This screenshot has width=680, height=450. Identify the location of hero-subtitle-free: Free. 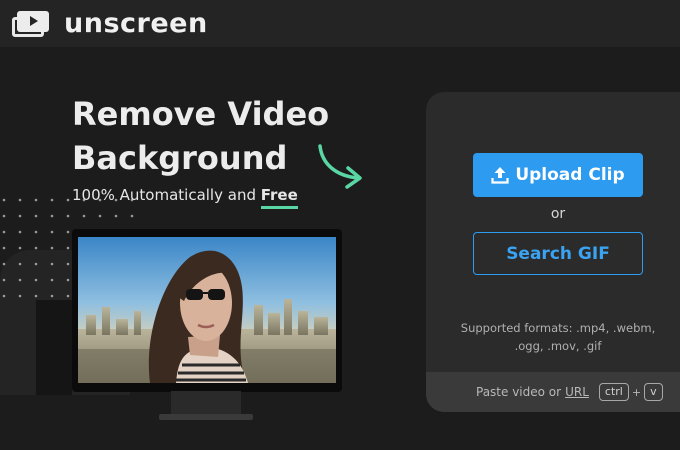
(279, 195).